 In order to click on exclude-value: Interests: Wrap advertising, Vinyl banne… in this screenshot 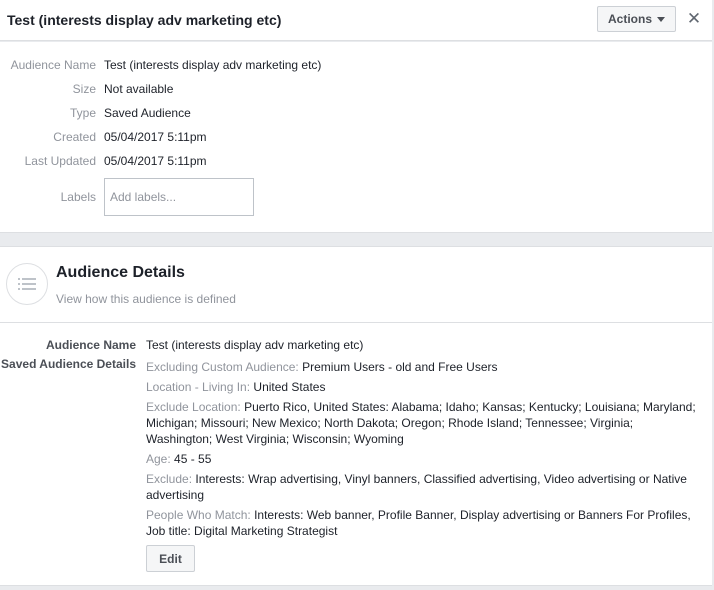, I will do `click(416, 487)`.